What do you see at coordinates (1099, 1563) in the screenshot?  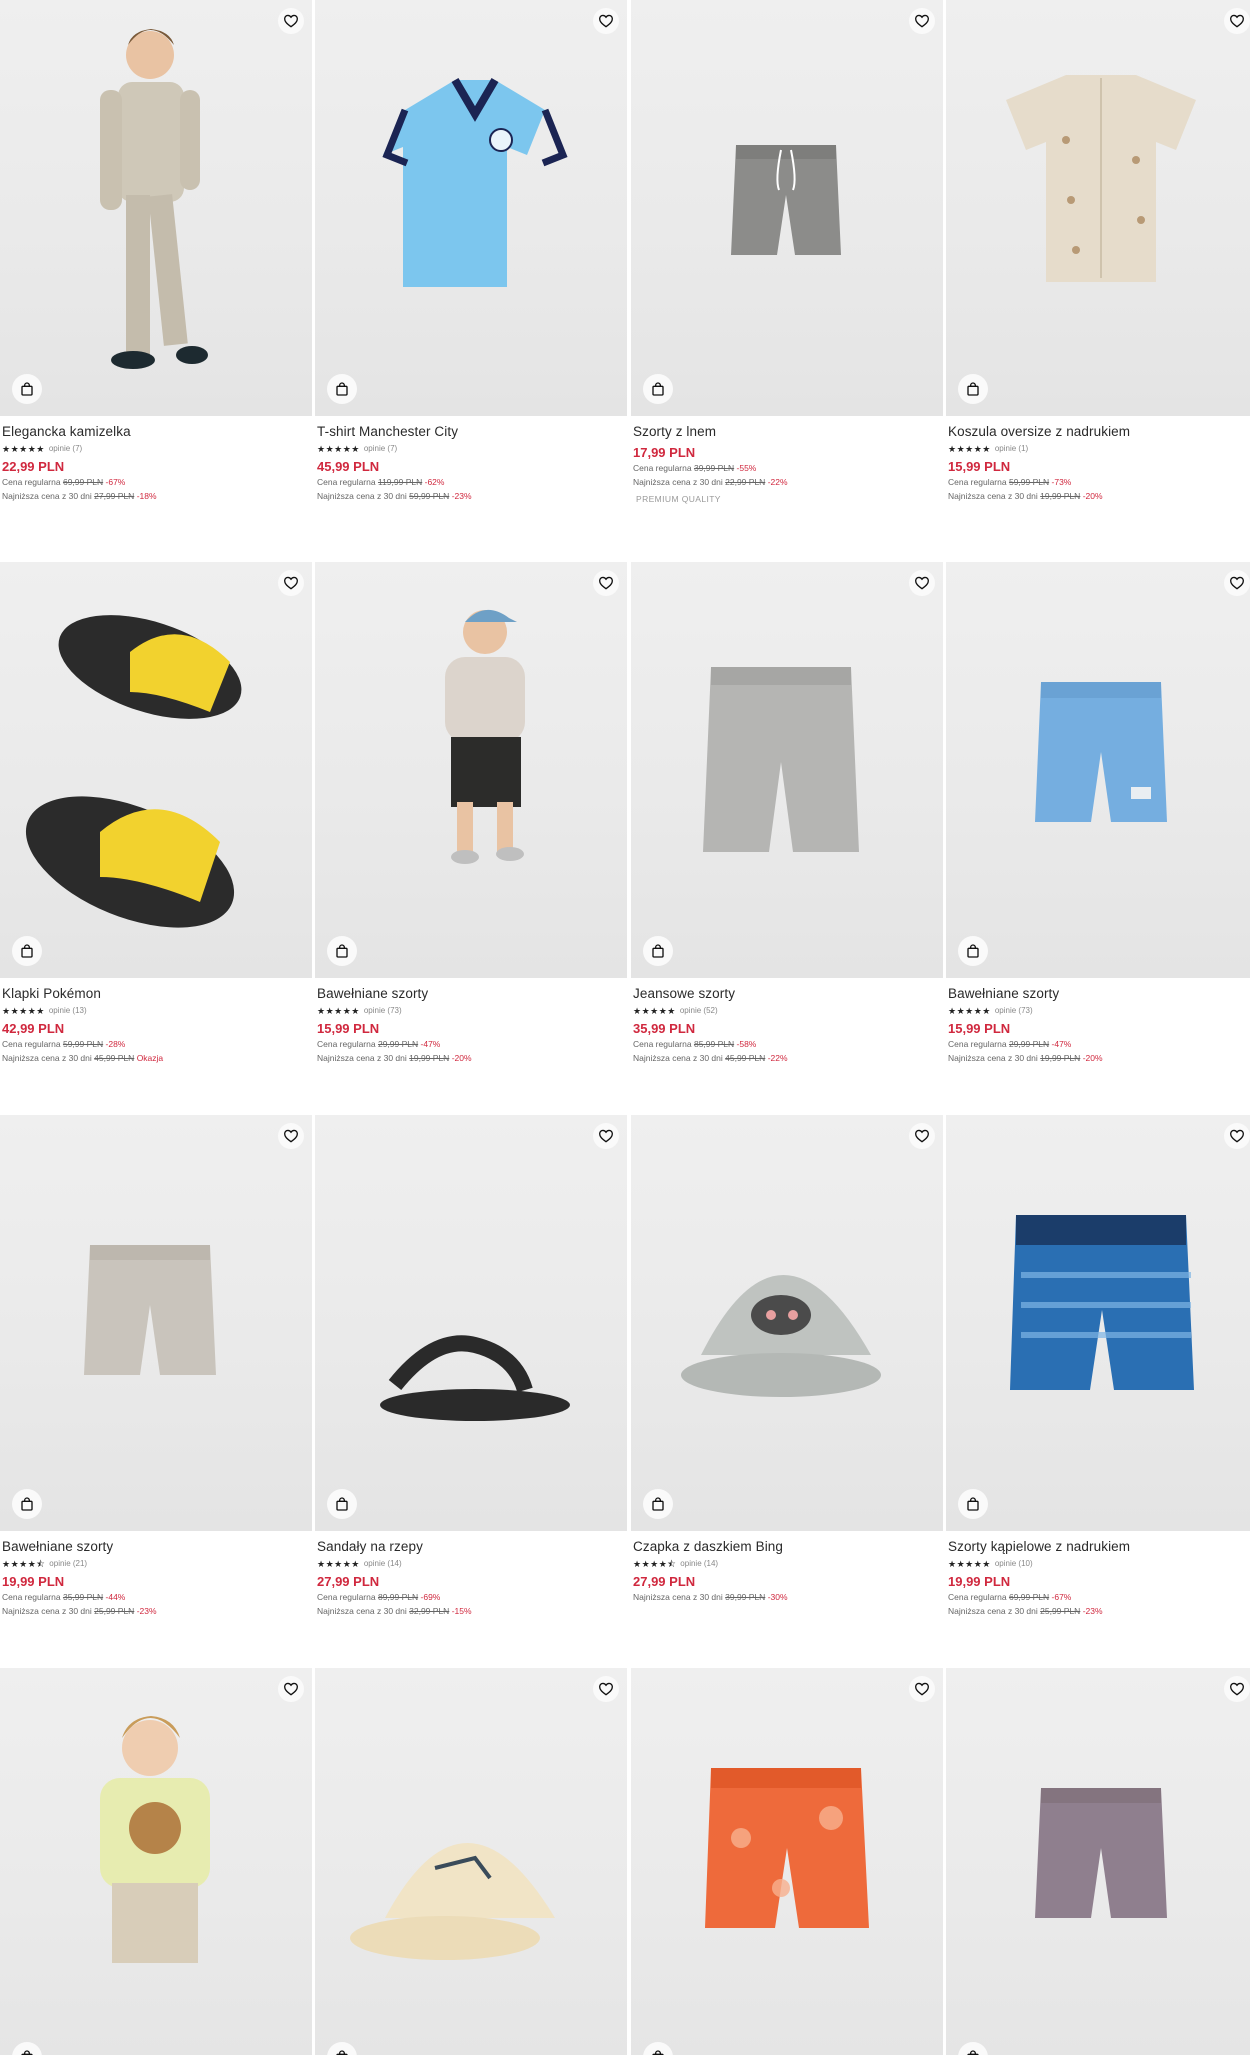 I see `product-rating: ★★★★★ opinie (10)` at bounding box center [1099, 1563].